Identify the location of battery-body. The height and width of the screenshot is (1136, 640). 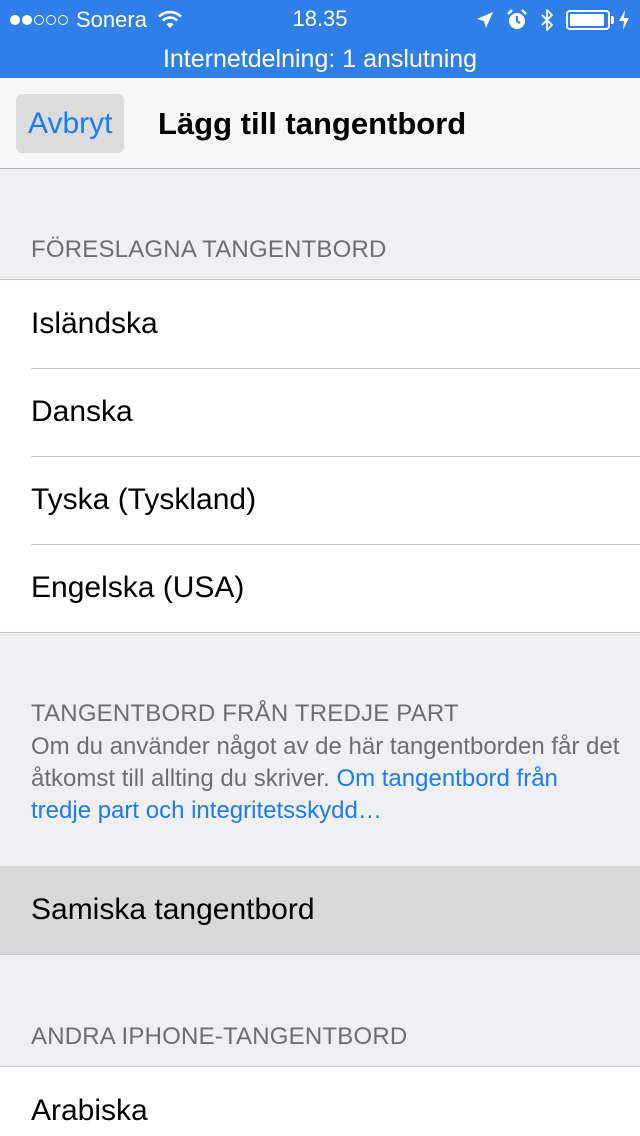
(588, 20).